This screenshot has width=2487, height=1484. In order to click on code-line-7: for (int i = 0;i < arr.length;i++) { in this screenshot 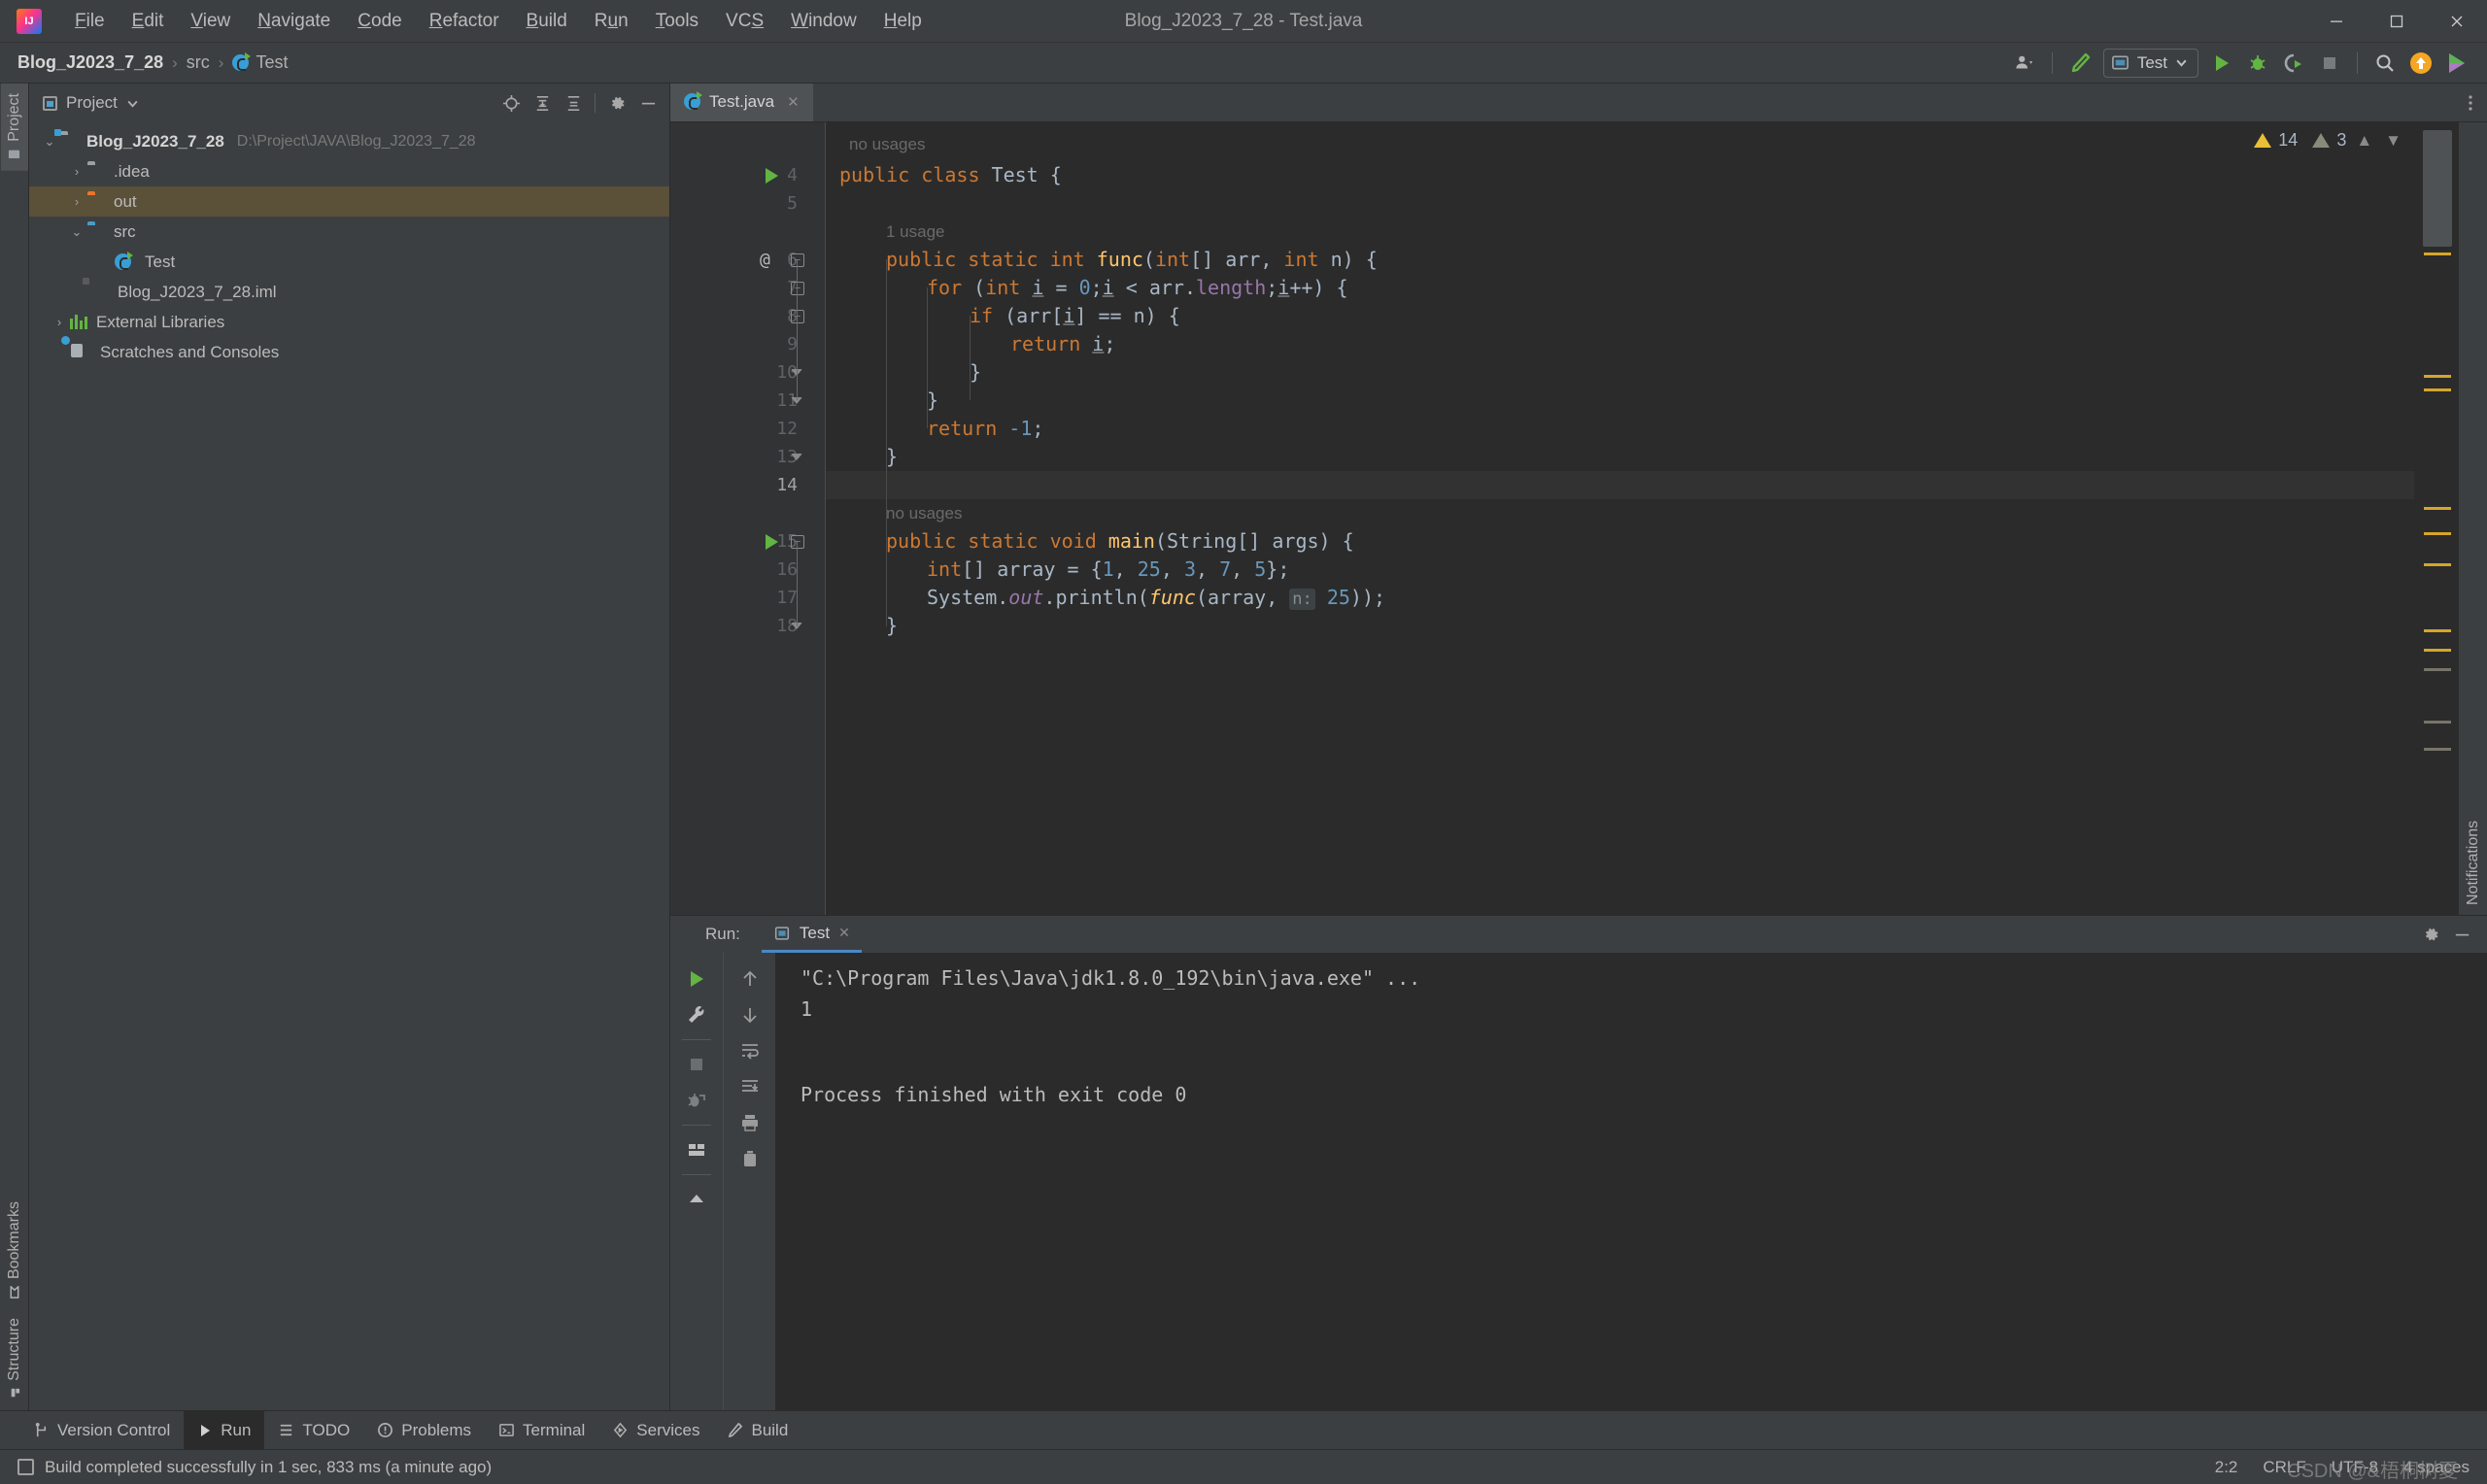, I will do `click(1620, 288)`.